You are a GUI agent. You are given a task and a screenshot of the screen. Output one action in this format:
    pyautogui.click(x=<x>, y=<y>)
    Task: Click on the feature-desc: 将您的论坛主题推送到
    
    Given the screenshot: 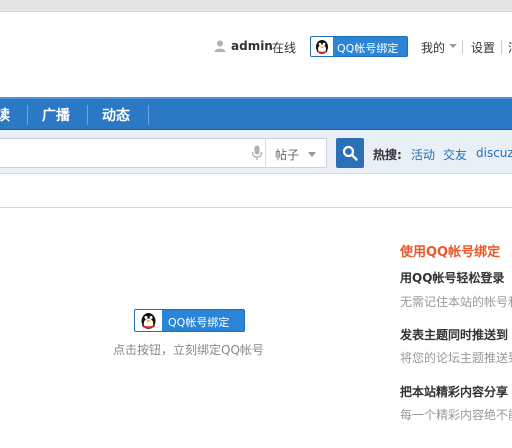 What is the action you would take?
    pyautogui.click(x=456, y=358)
    